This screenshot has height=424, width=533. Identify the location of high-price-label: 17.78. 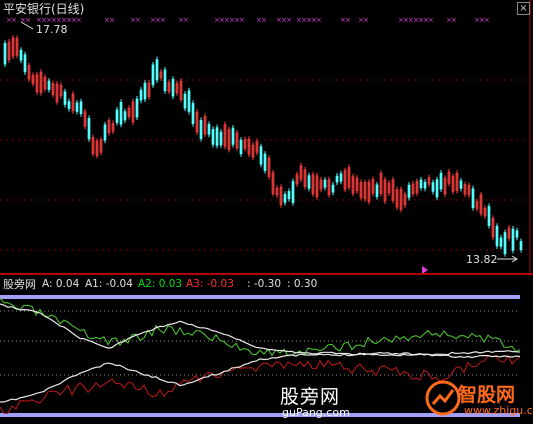
(52, 29).